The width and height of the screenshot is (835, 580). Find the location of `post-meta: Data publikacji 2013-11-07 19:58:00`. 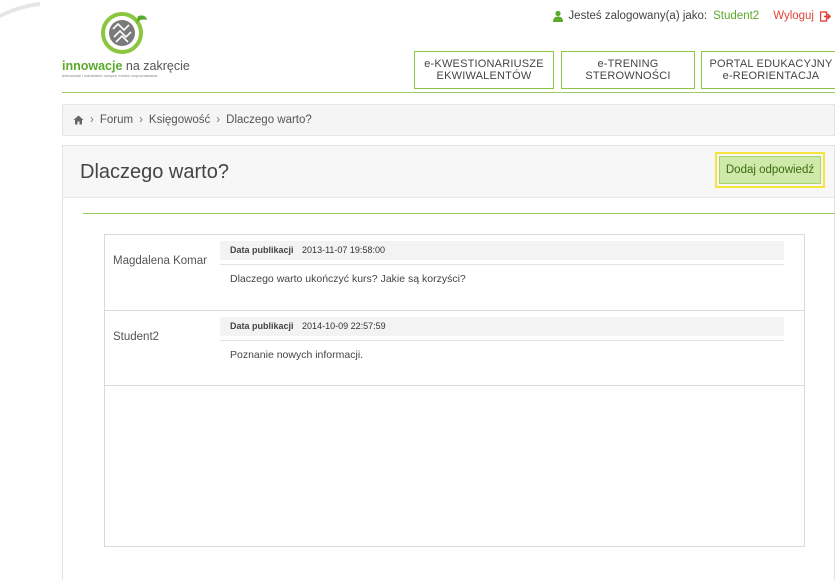

post-meta: Data publikacji 2013-11-07 19:58:00 is located at coordinates (502, 250).